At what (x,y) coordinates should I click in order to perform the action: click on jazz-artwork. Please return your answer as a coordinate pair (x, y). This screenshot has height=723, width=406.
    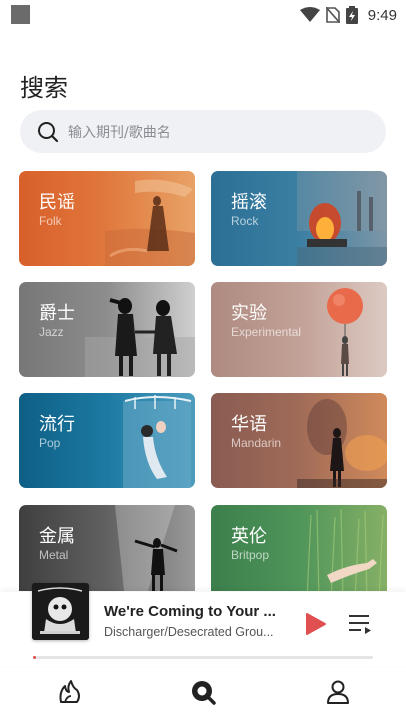
    Looking at the image, I should click on (140, 337).